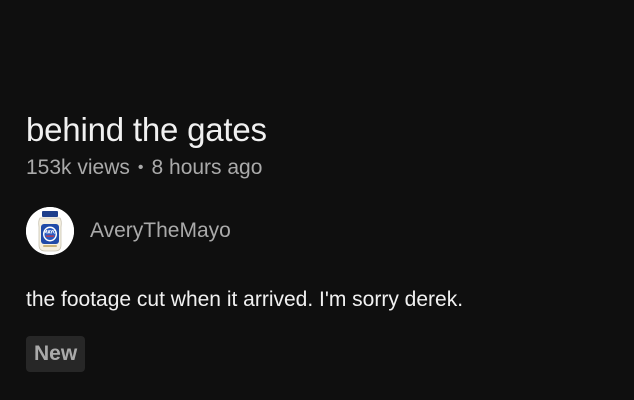 This screenshot has height=400, width=634. Describe the element at coordinates (56, 354) in the screenshot. I see `new-badge: New` at that location.